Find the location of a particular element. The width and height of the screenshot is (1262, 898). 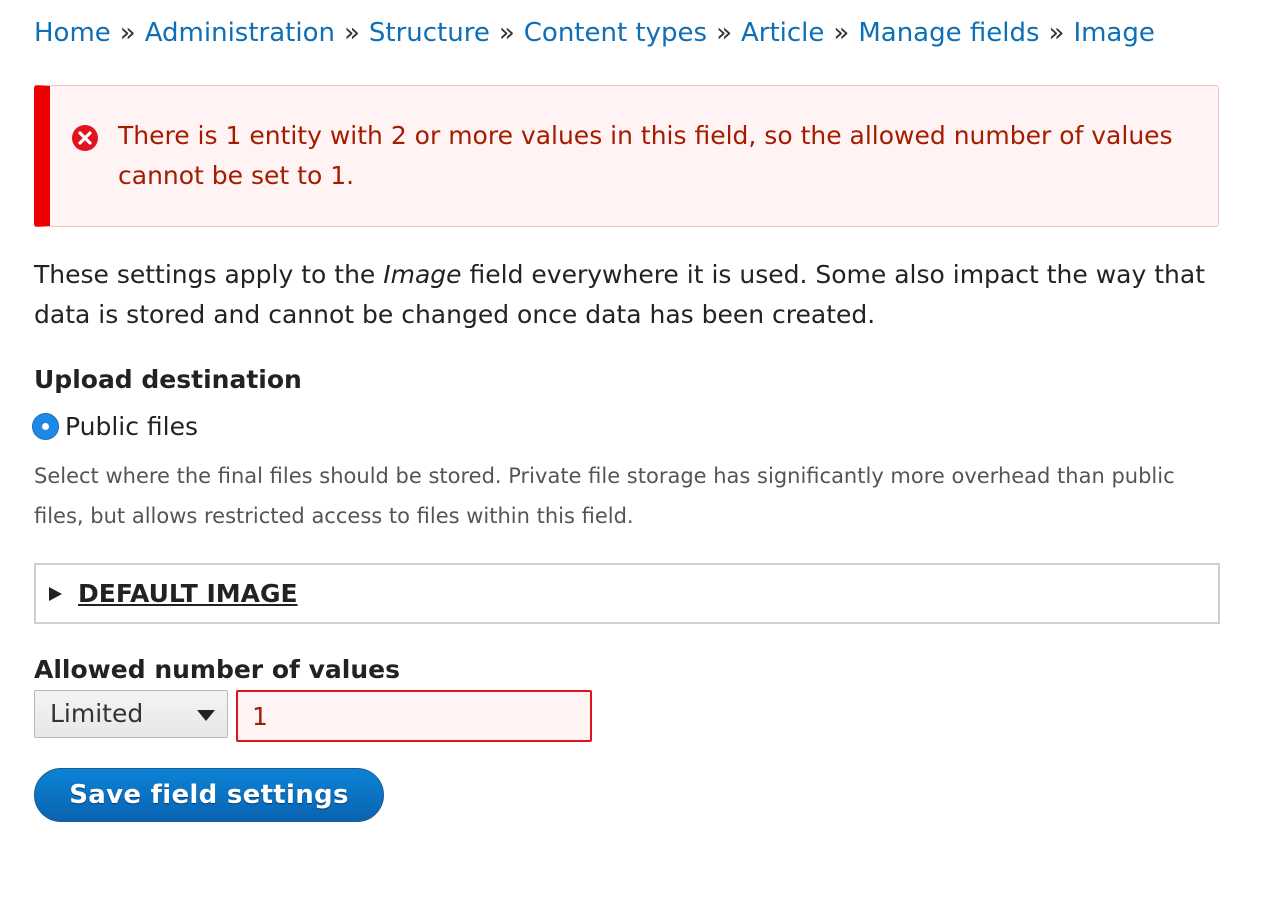

radio-public-files: Public files is located at coordinates (115, 426).